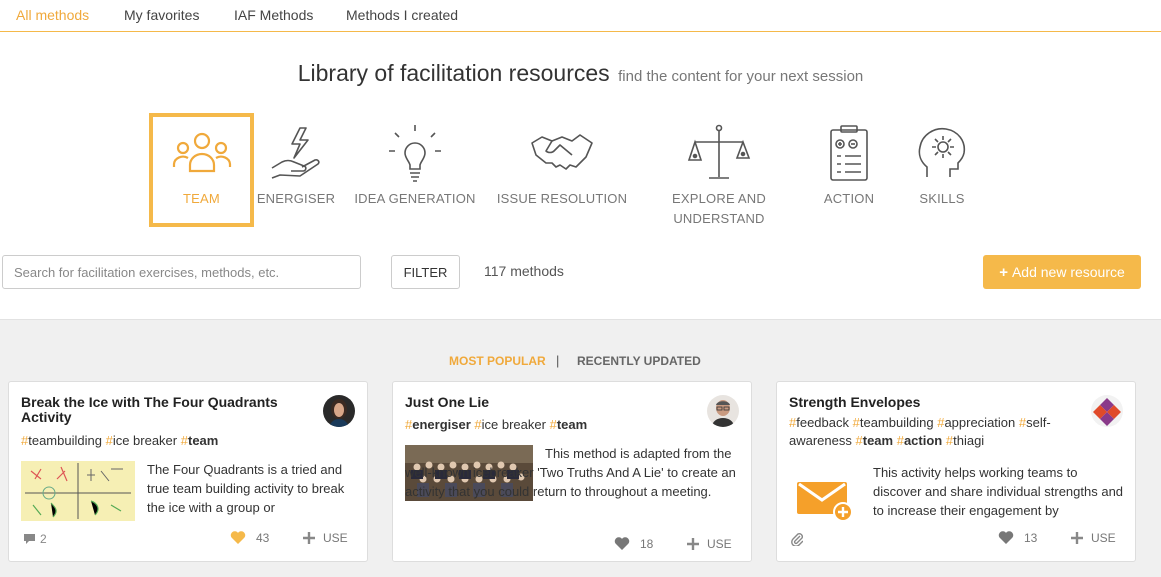  What do you see at coordinates (263, 538) in the screenshot?
I see `like-count: 43` at bounding box center [263, 538].